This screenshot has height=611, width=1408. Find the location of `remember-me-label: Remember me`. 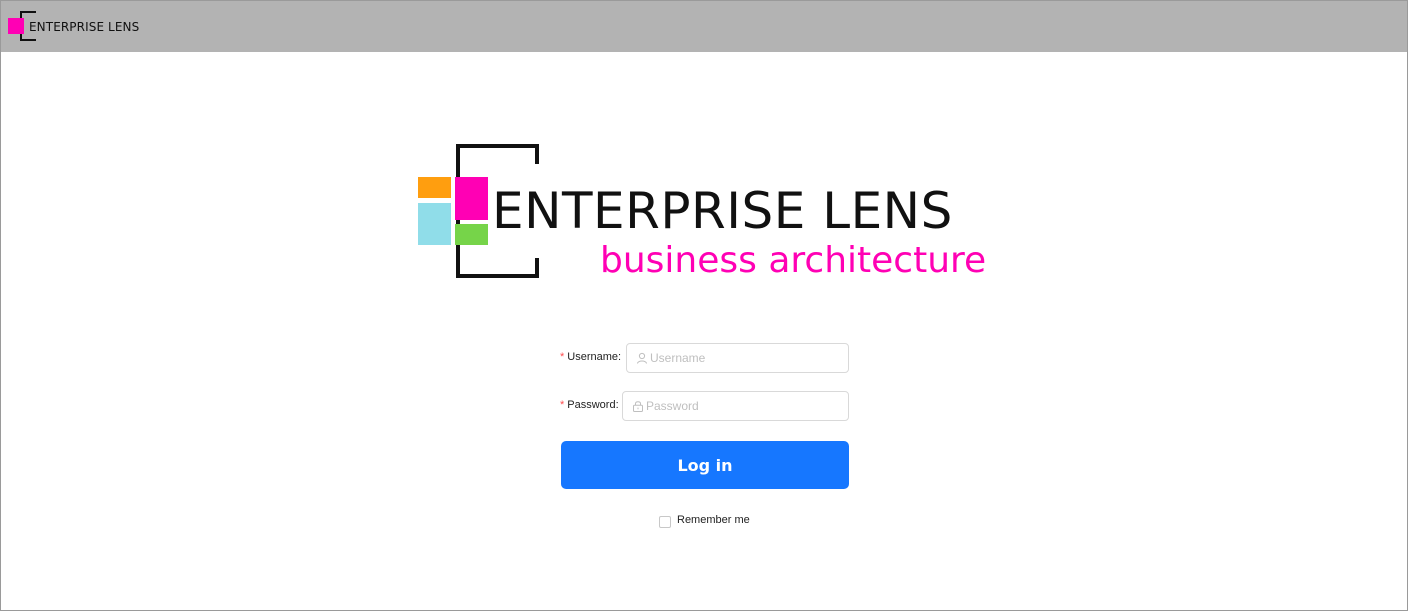

remember-me-label: Remember me is located at coordinates (713, 520).